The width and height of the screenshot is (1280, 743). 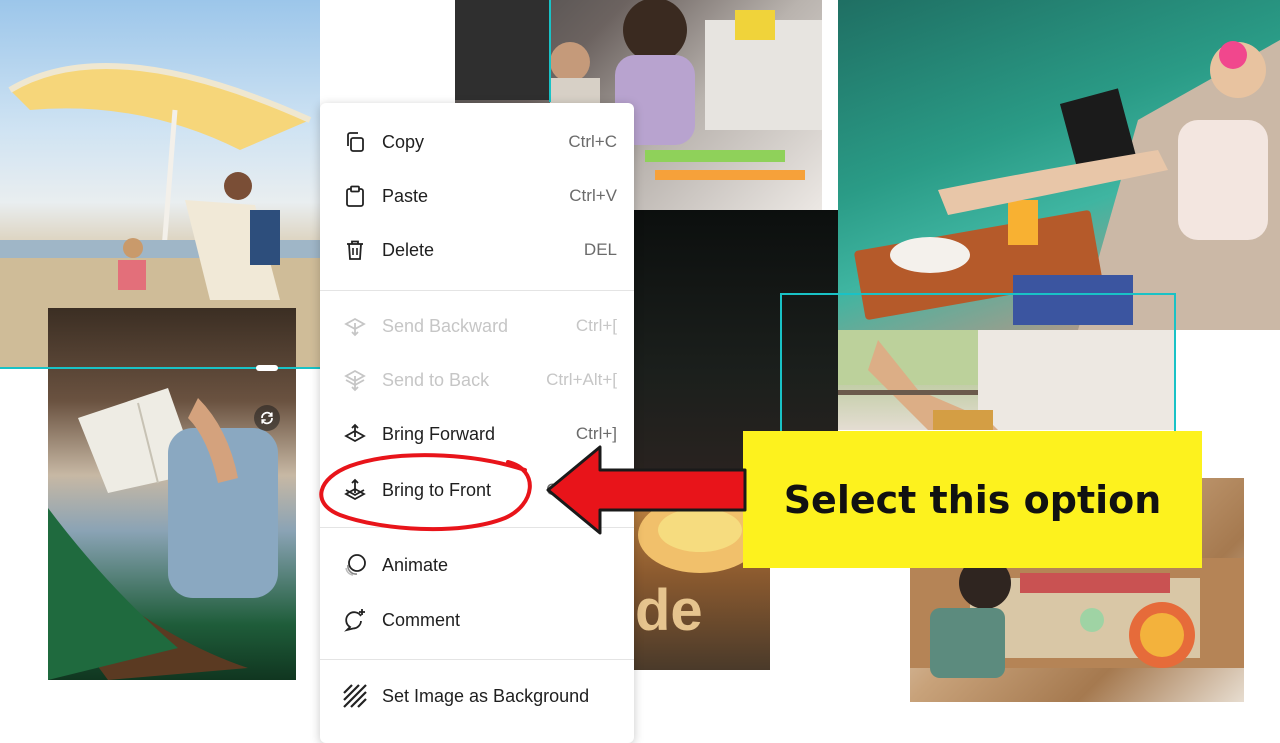 I want to click on menu-item-shortcut: Ctrl+V, so click(x=593, y=195).